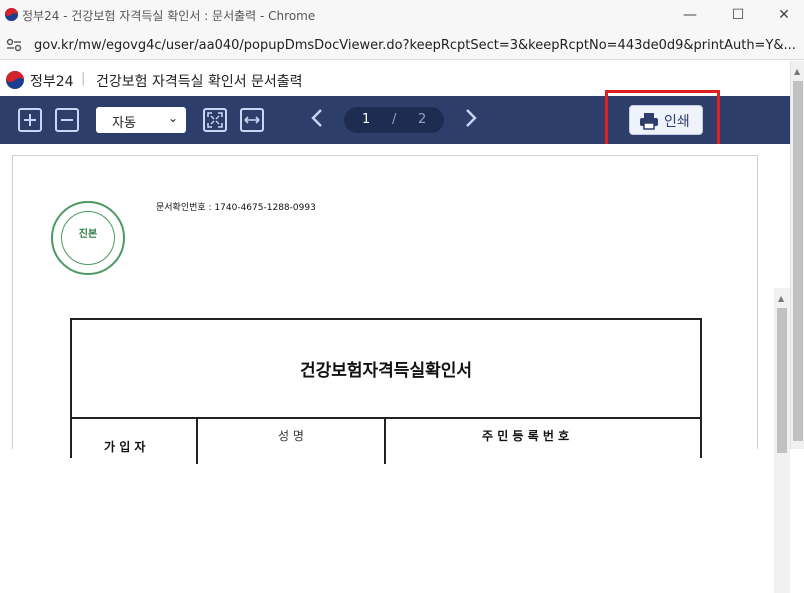 Image resolution: width=804 pixels, height=593 pixels. What do you see at coordinates (169, 16) in the screenshot?
I see `window-title: 정부24 - 건강보험 자격득실 확인서 : 문서출력 - Chrome` at bounding box center [169, 16].